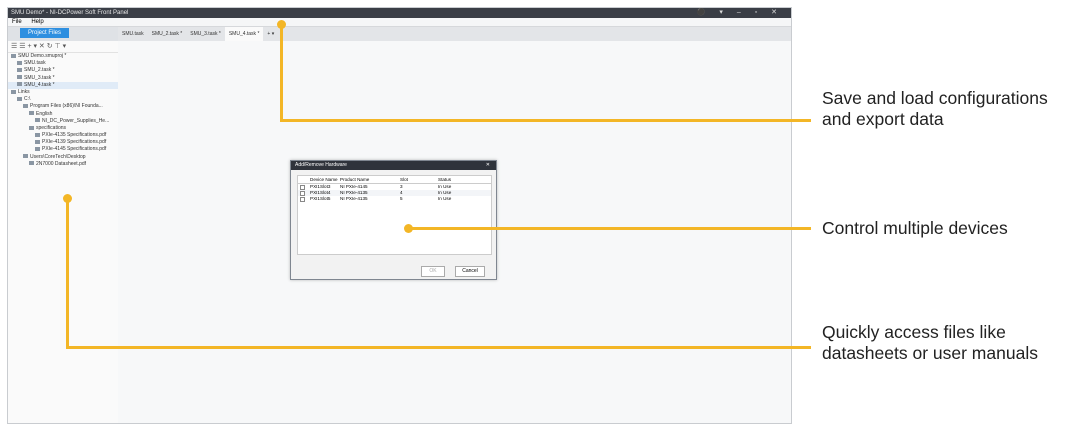 The height and width of the screenshot is (427, 1068). What do you see at coordinates (27, 99) in the screenshot?
I see `tree-item-label: C:\` at bounding box center [27, 99].